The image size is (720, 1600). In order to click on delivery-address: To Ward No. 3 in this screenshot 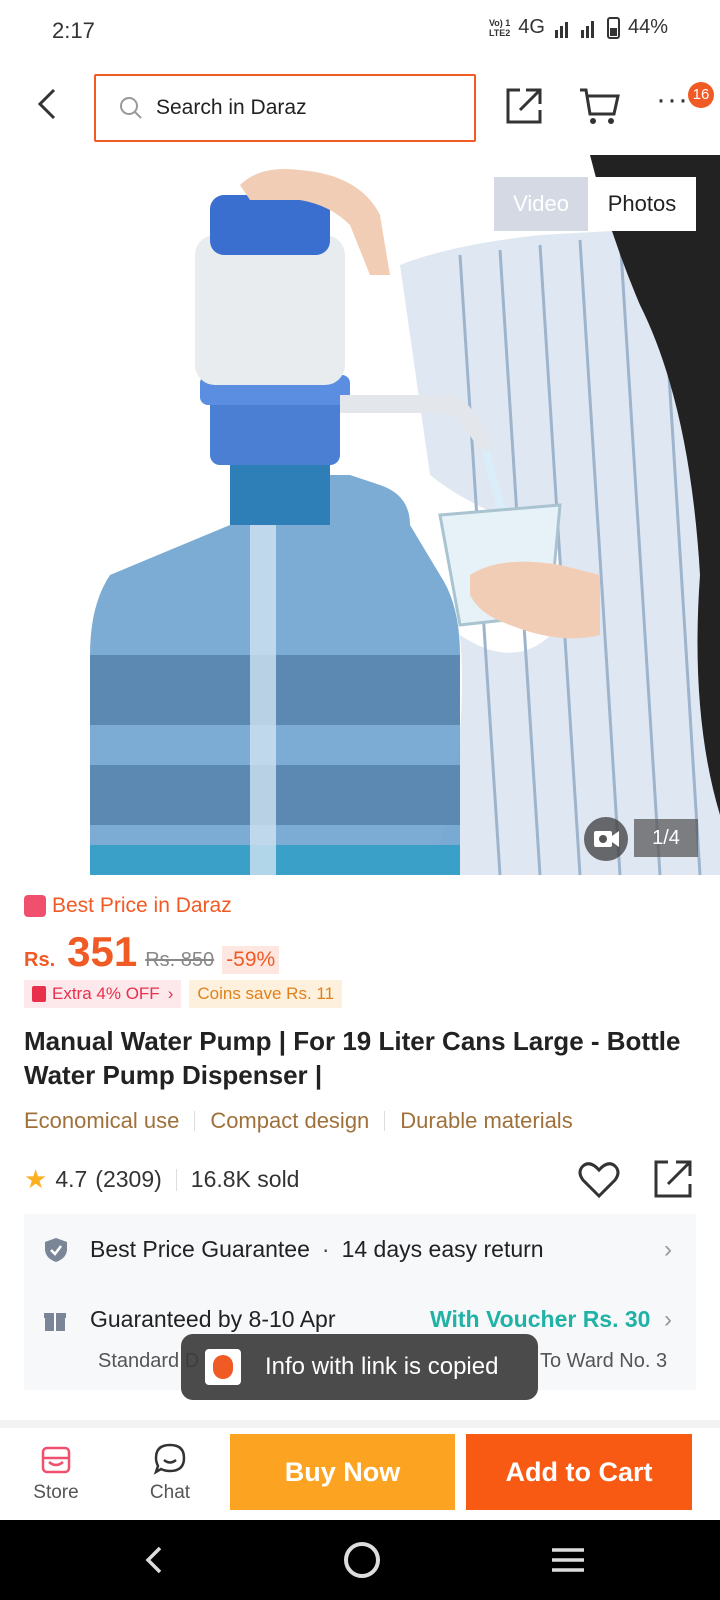, I will do `click(604, 1361)`.